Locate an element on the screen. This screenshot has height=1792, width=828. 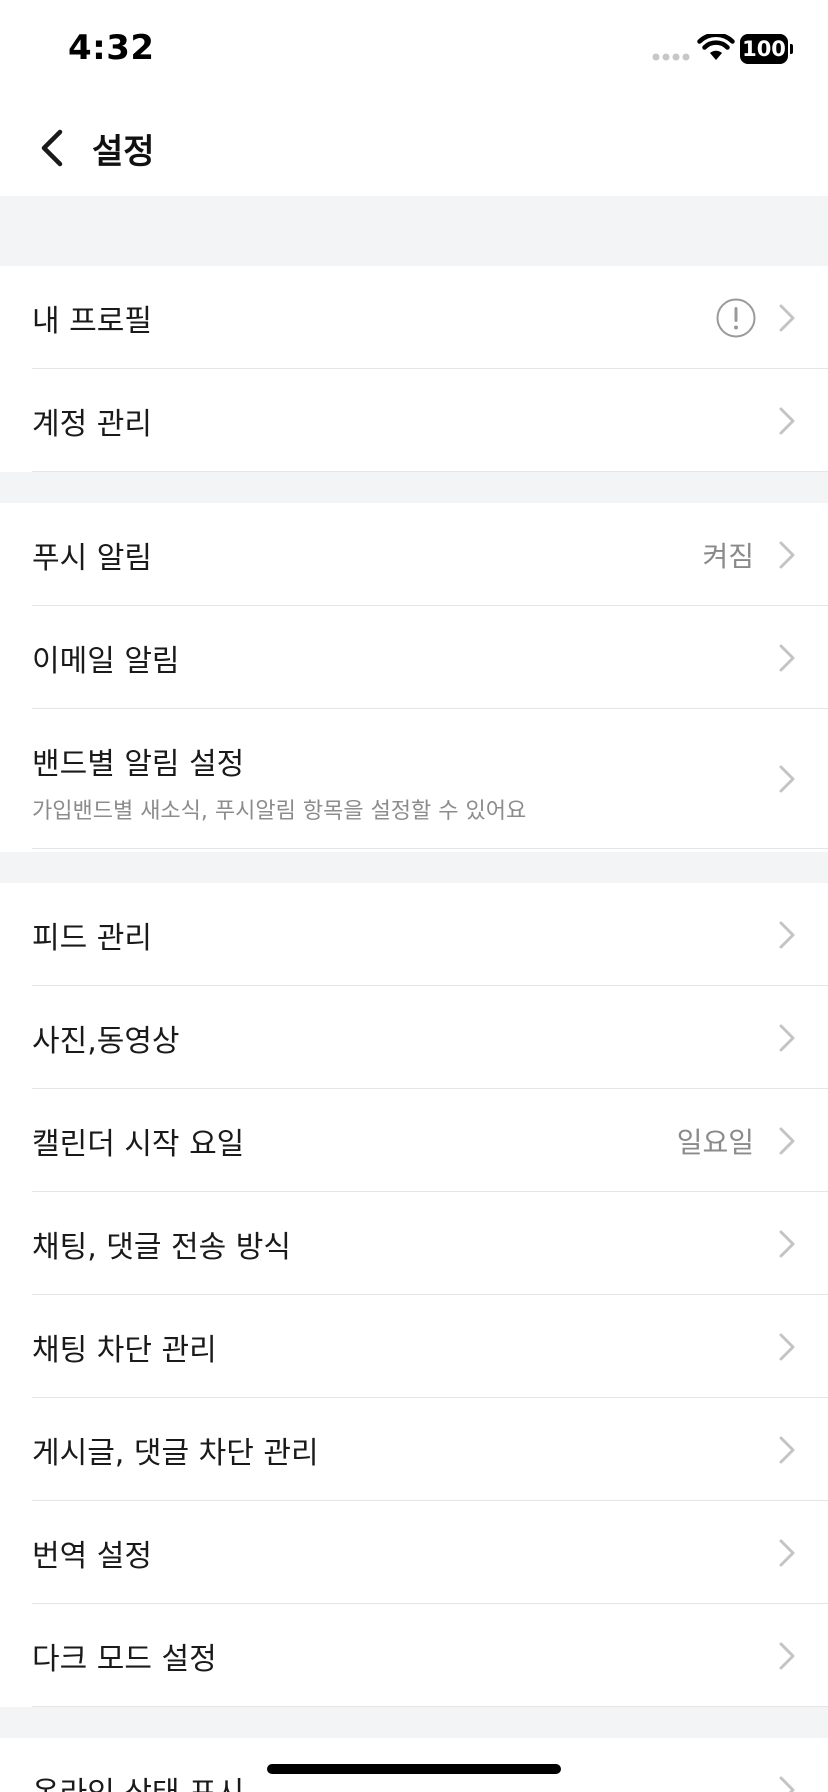
alert-icon is located at coordinates (736, 317).